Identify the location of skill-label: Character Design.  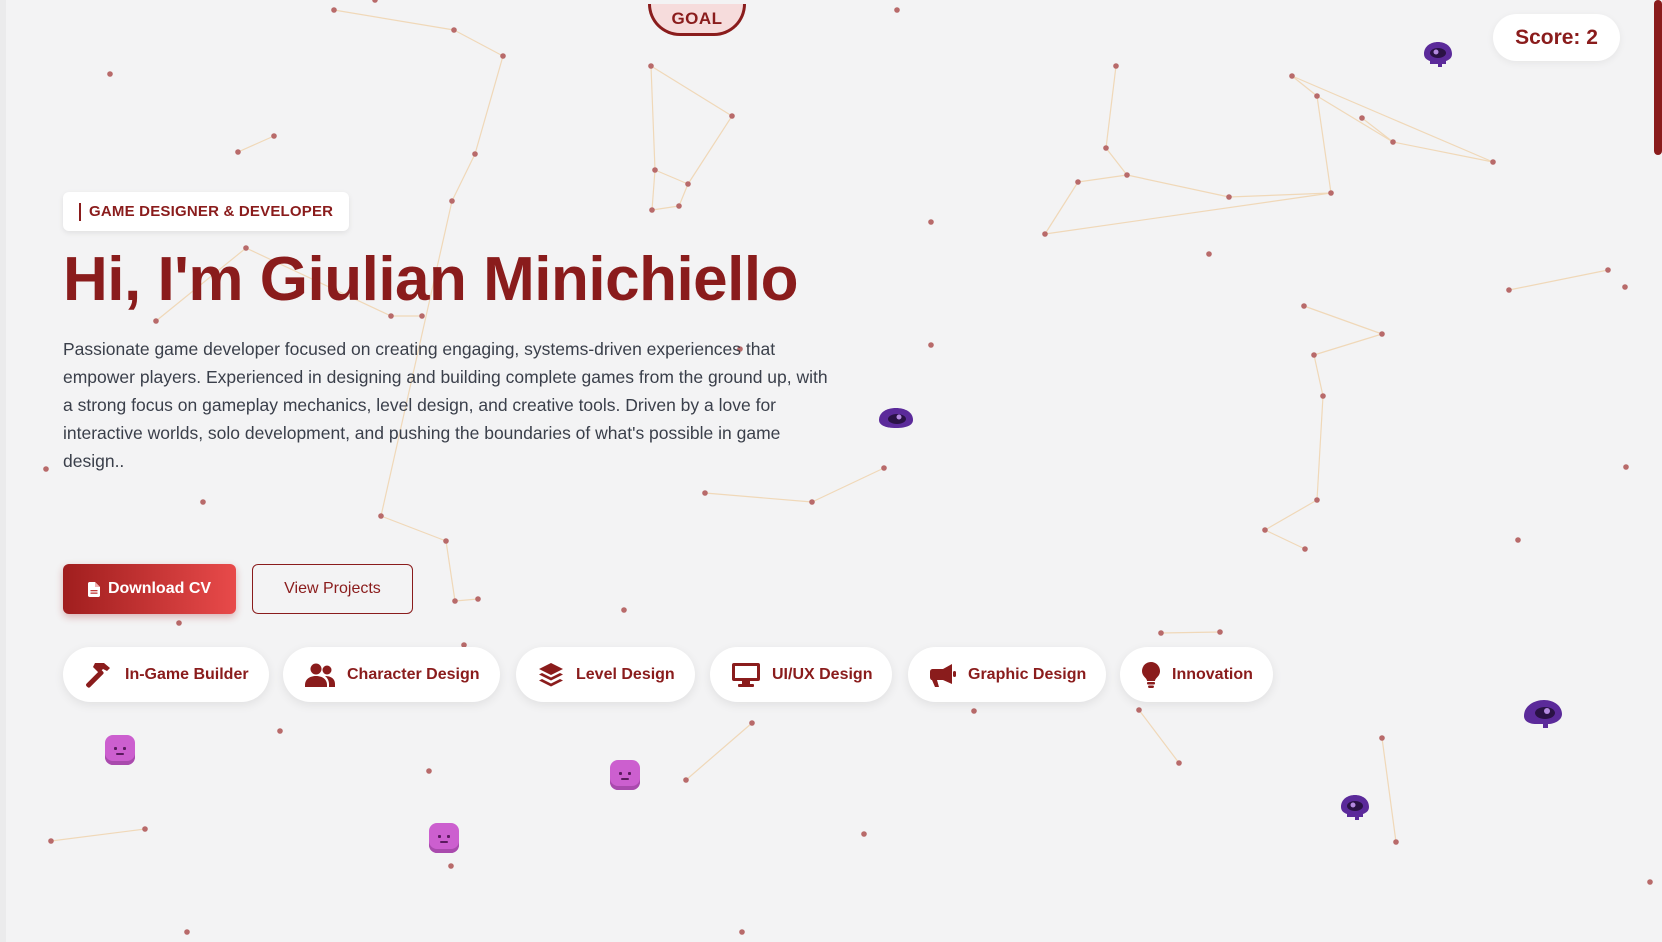
(413, 674).